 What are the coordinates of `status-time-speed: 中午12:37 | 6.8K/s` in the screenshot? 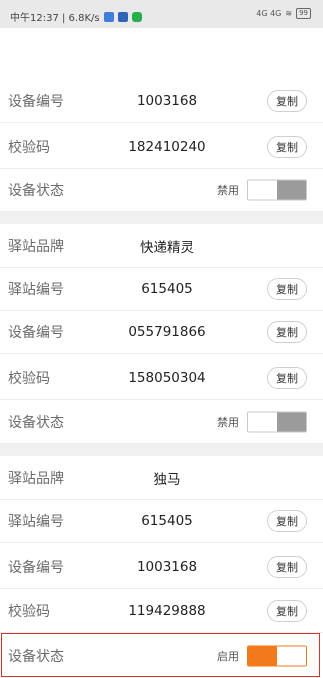 It's located at (55, 18).